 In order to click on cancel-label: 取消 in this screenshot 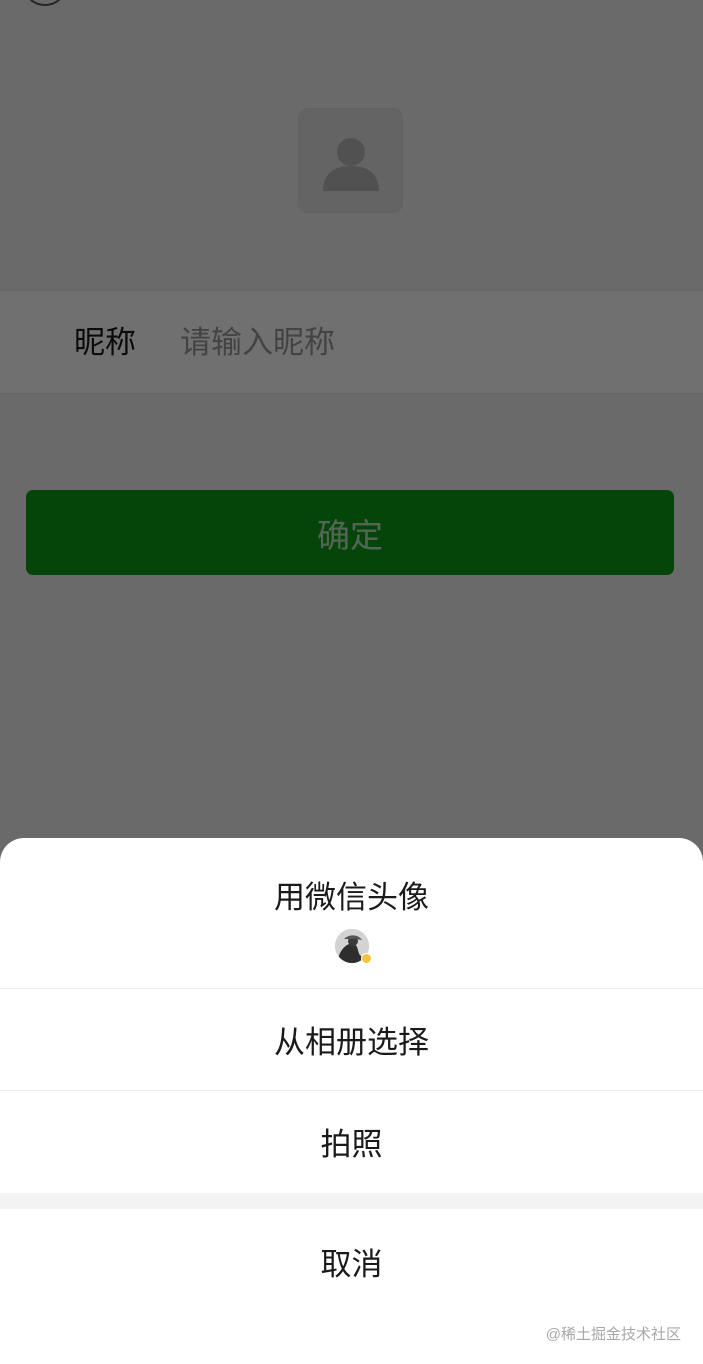, I will do `click(351, 1264)`.